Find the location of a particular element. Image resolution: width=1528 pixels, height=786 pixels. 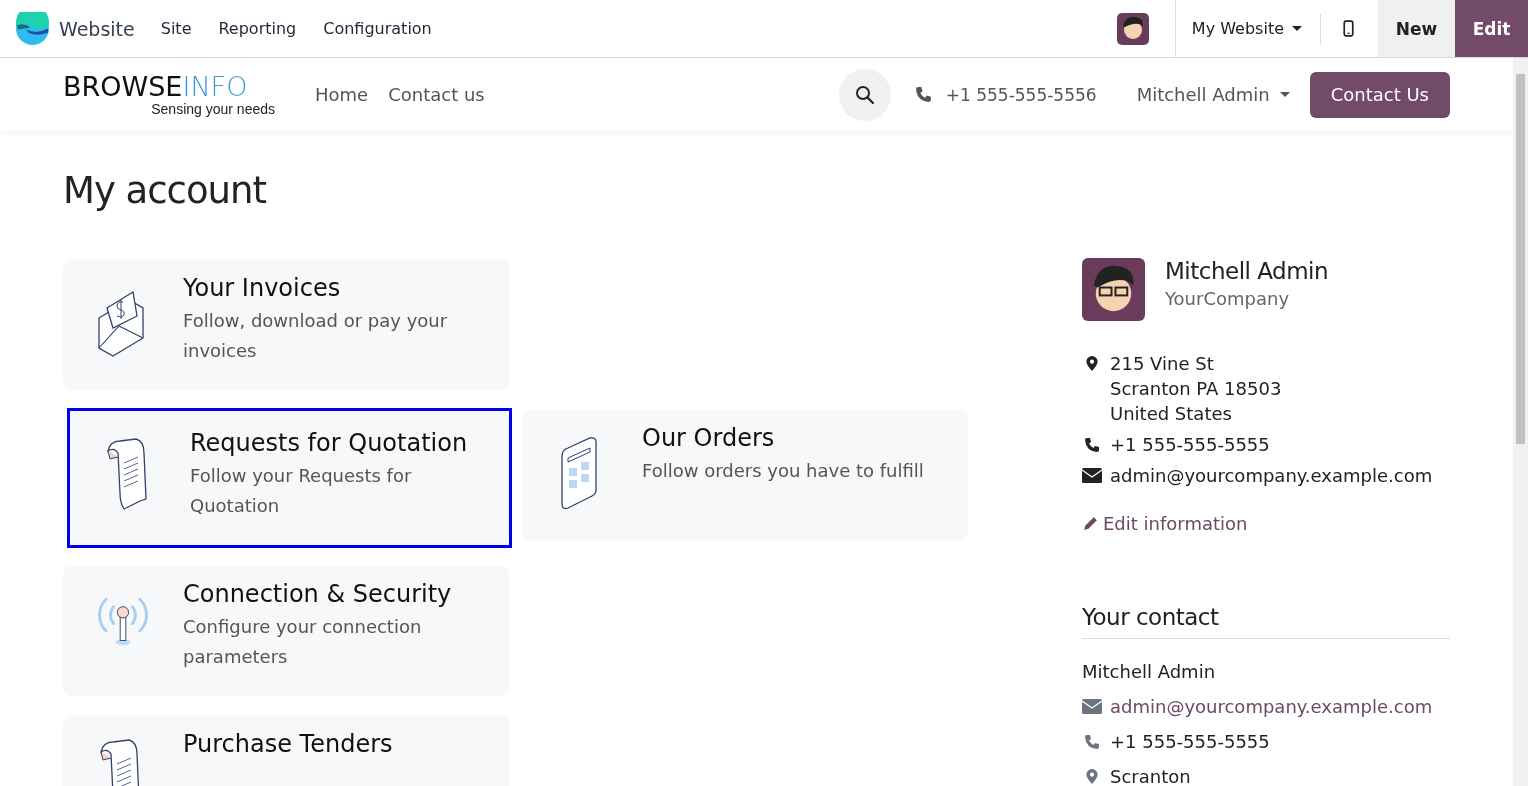

contact-name: Mitchell Admin is located at coordinates (1149, 671).